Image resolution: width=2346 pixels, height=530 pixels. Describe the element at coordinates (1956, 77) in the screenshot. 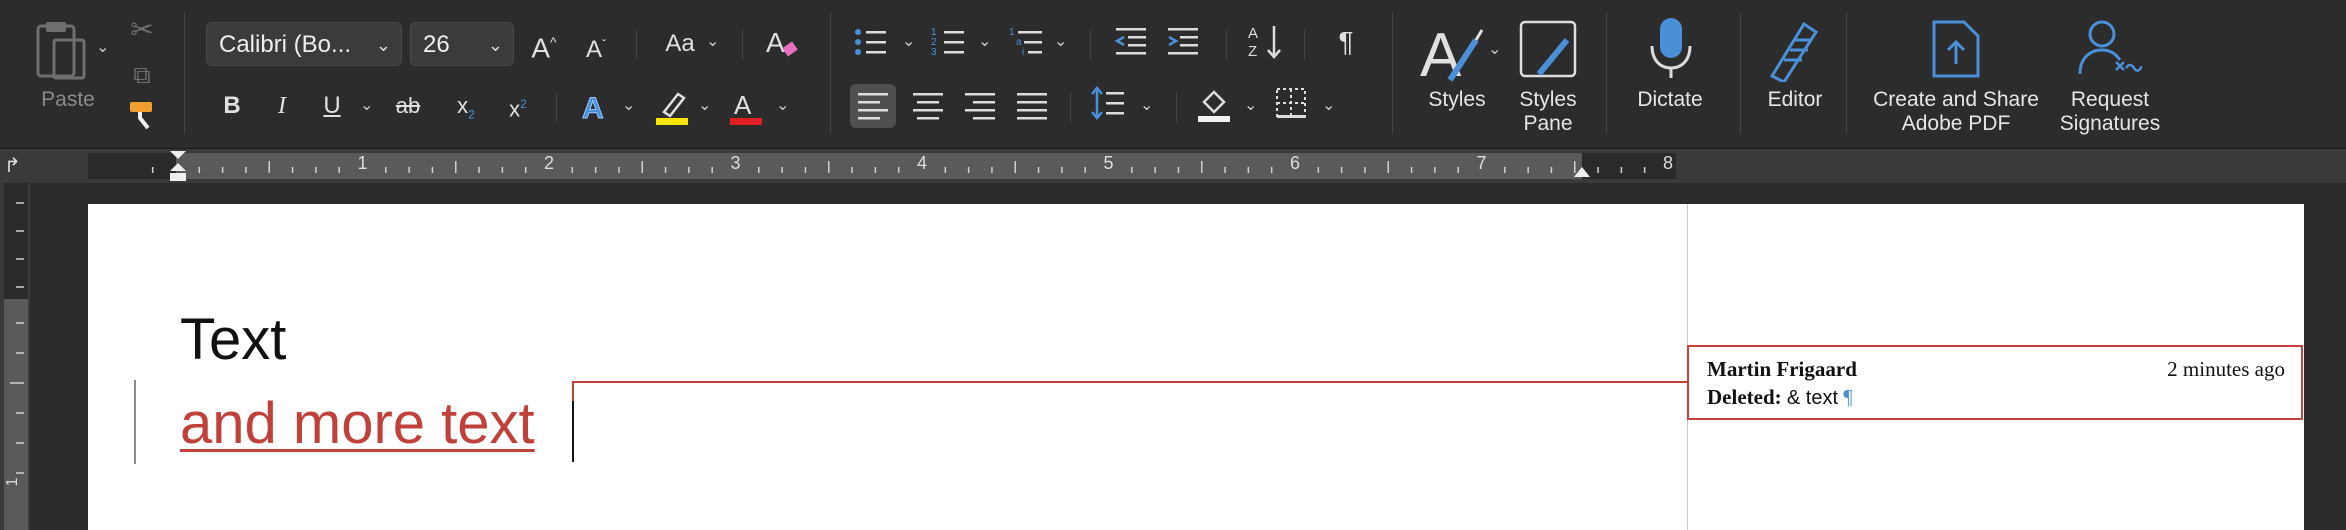

I see `create-share-pdf-button: Create and Share Adobe PDF` at that location.